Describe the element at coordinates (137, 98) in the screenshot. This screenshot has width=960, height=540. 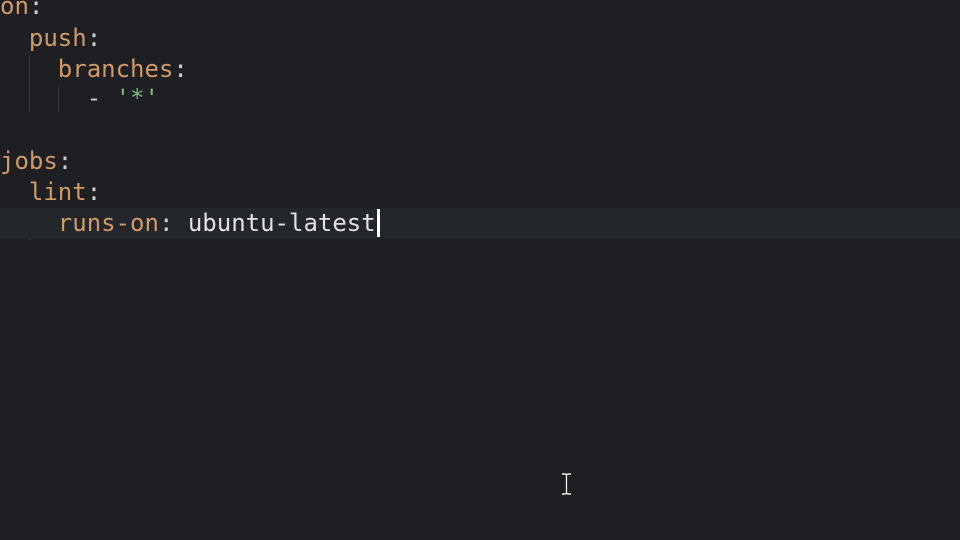
I see `yaml-string: '*'` at that location.